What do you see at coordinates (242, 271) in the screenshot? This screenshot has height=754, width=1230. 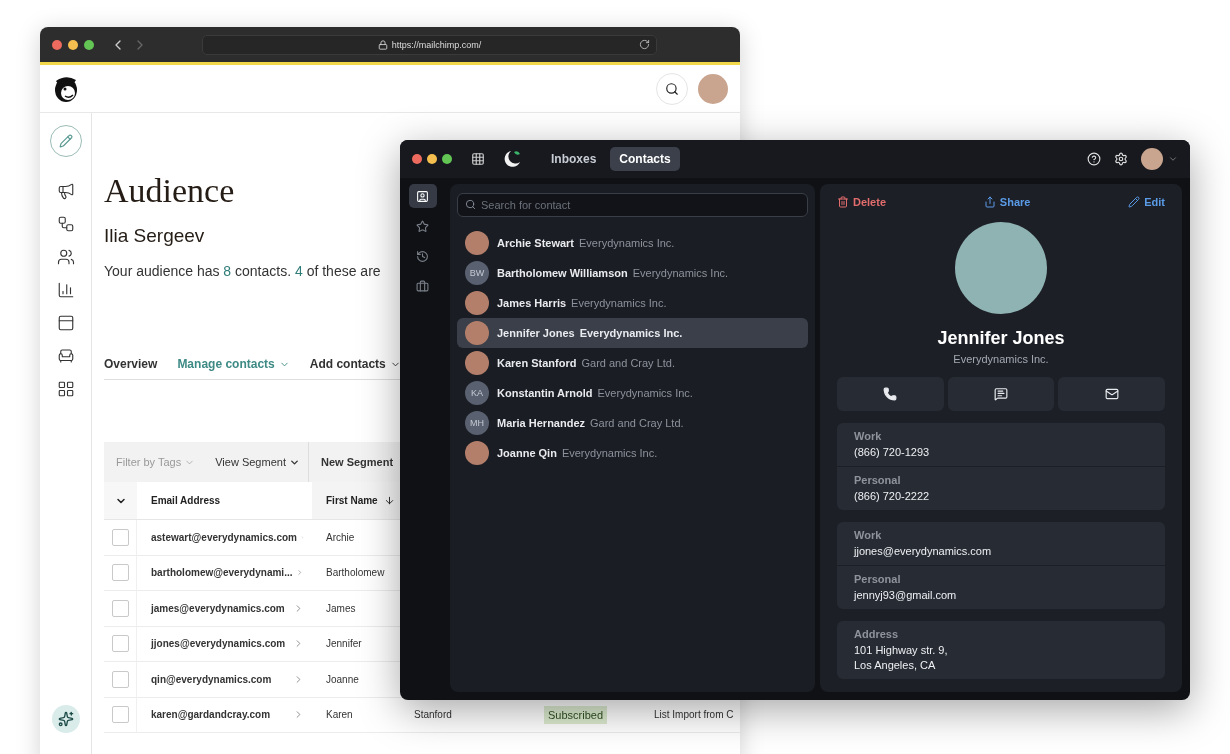 I see `audience-summary: Your audience has 8 contacts. 4 of these are` at bounding box center [242, 271].